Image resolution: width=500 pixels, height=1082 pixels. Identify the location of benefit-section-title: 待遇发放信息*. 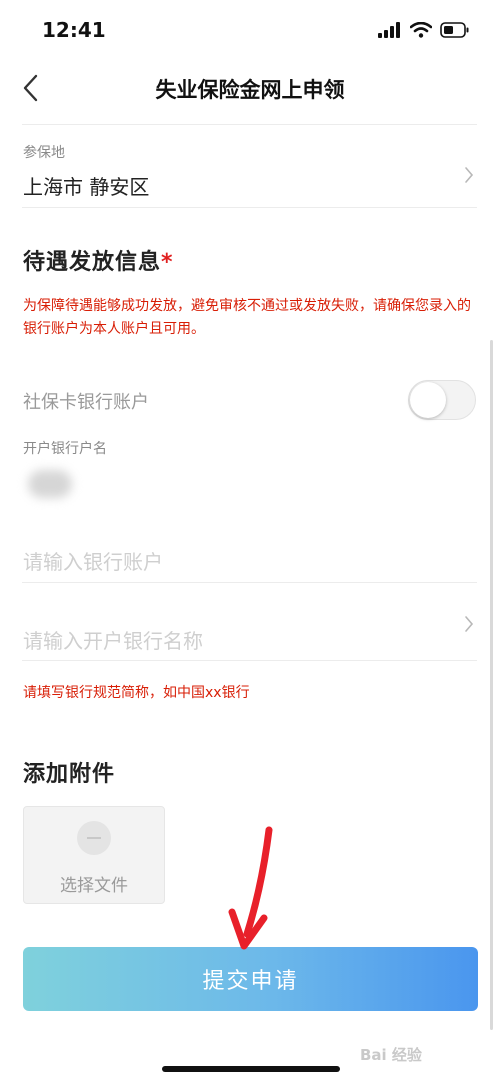
(98, 260).